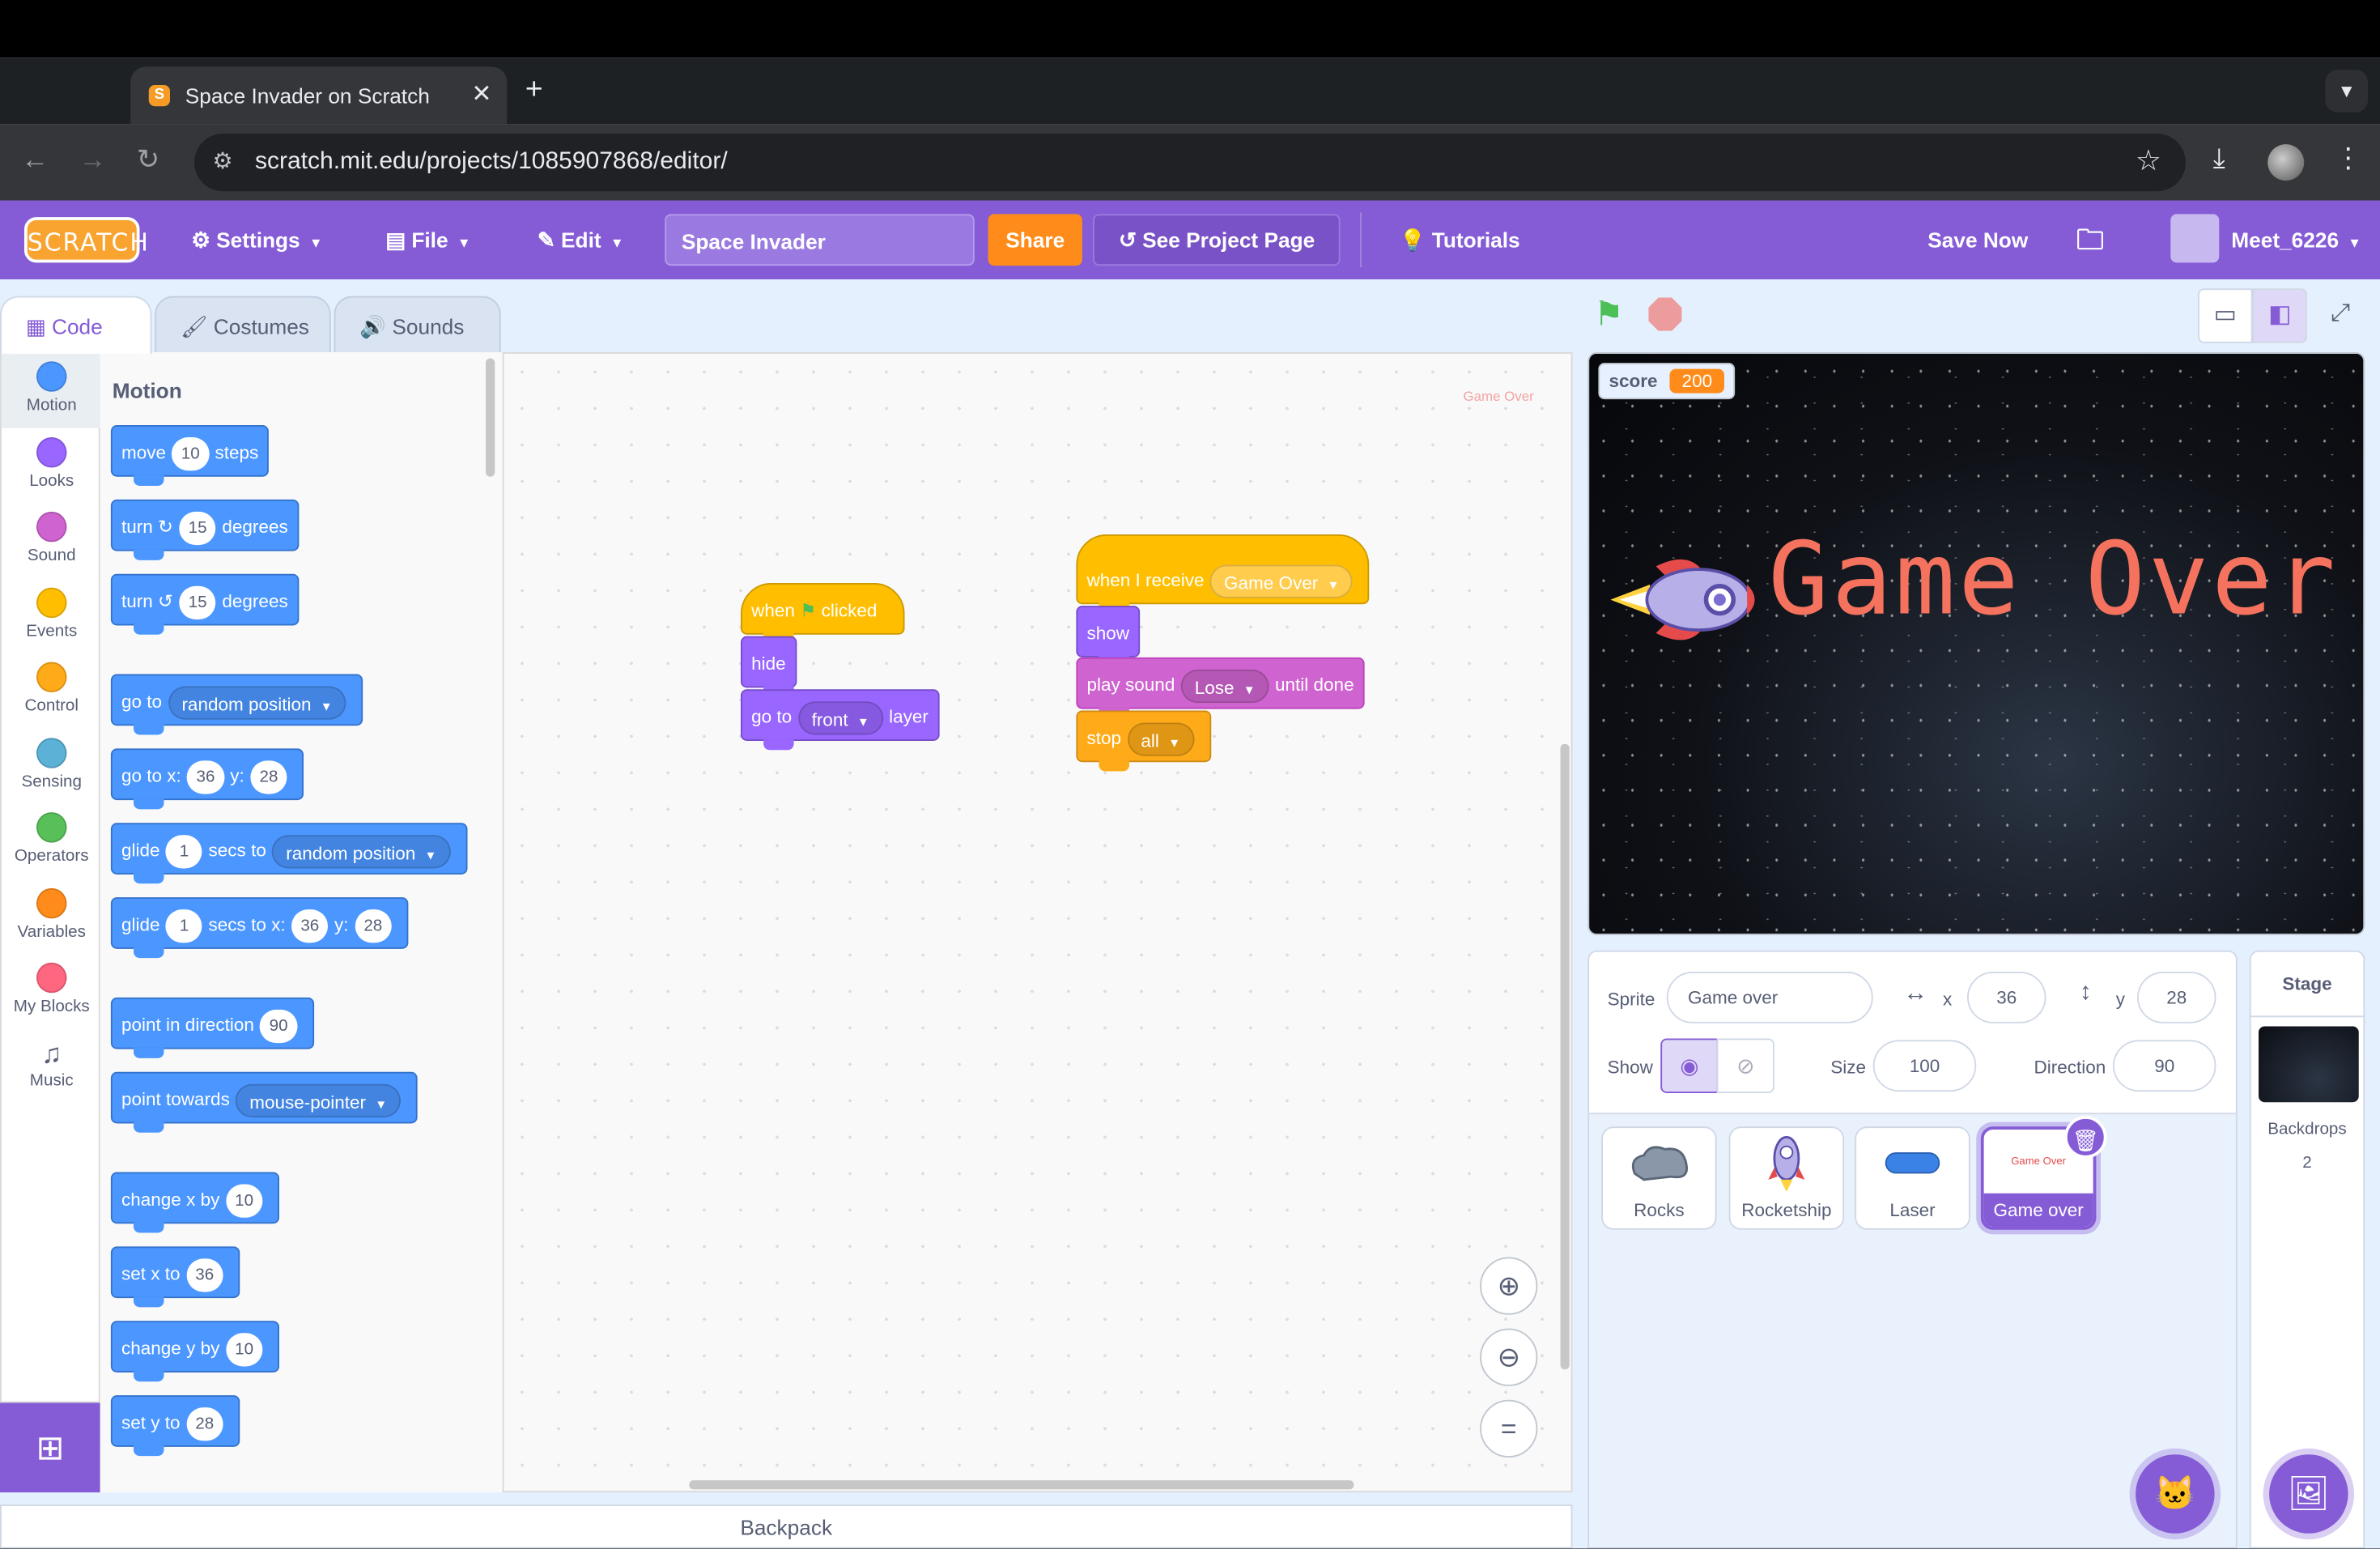 The height and width of the screenshot is (1549, 2380). I want to click on stage-thumbnail, so click(2309, 1064).